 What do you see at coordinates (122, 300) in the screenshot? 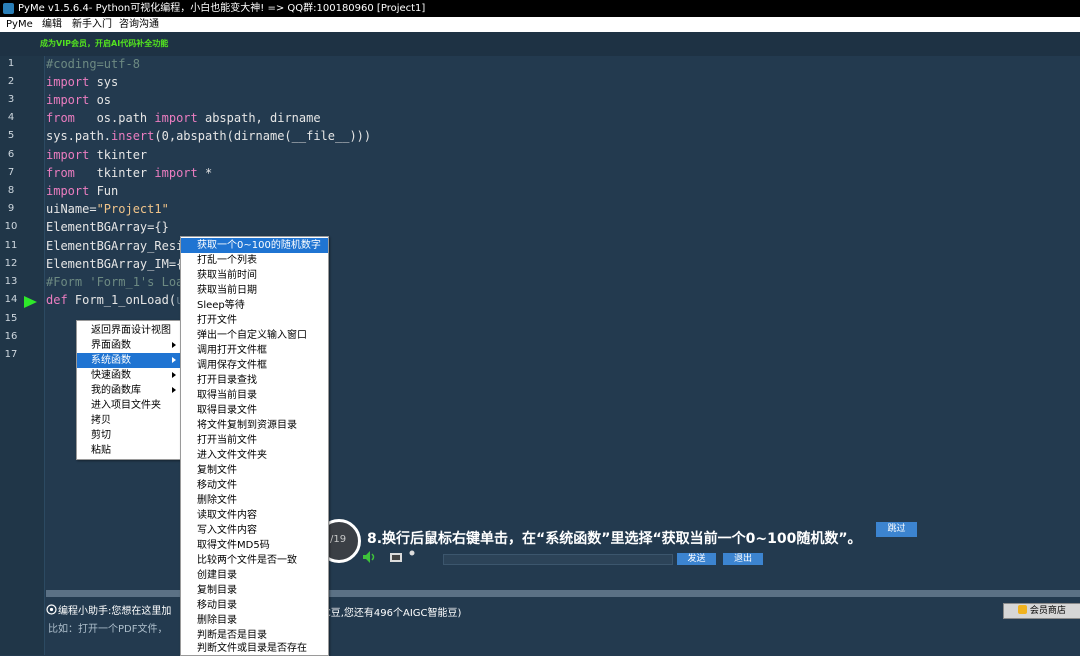
I see `code-text: Form_1_onLoad(` at bounding box center [122, 300].